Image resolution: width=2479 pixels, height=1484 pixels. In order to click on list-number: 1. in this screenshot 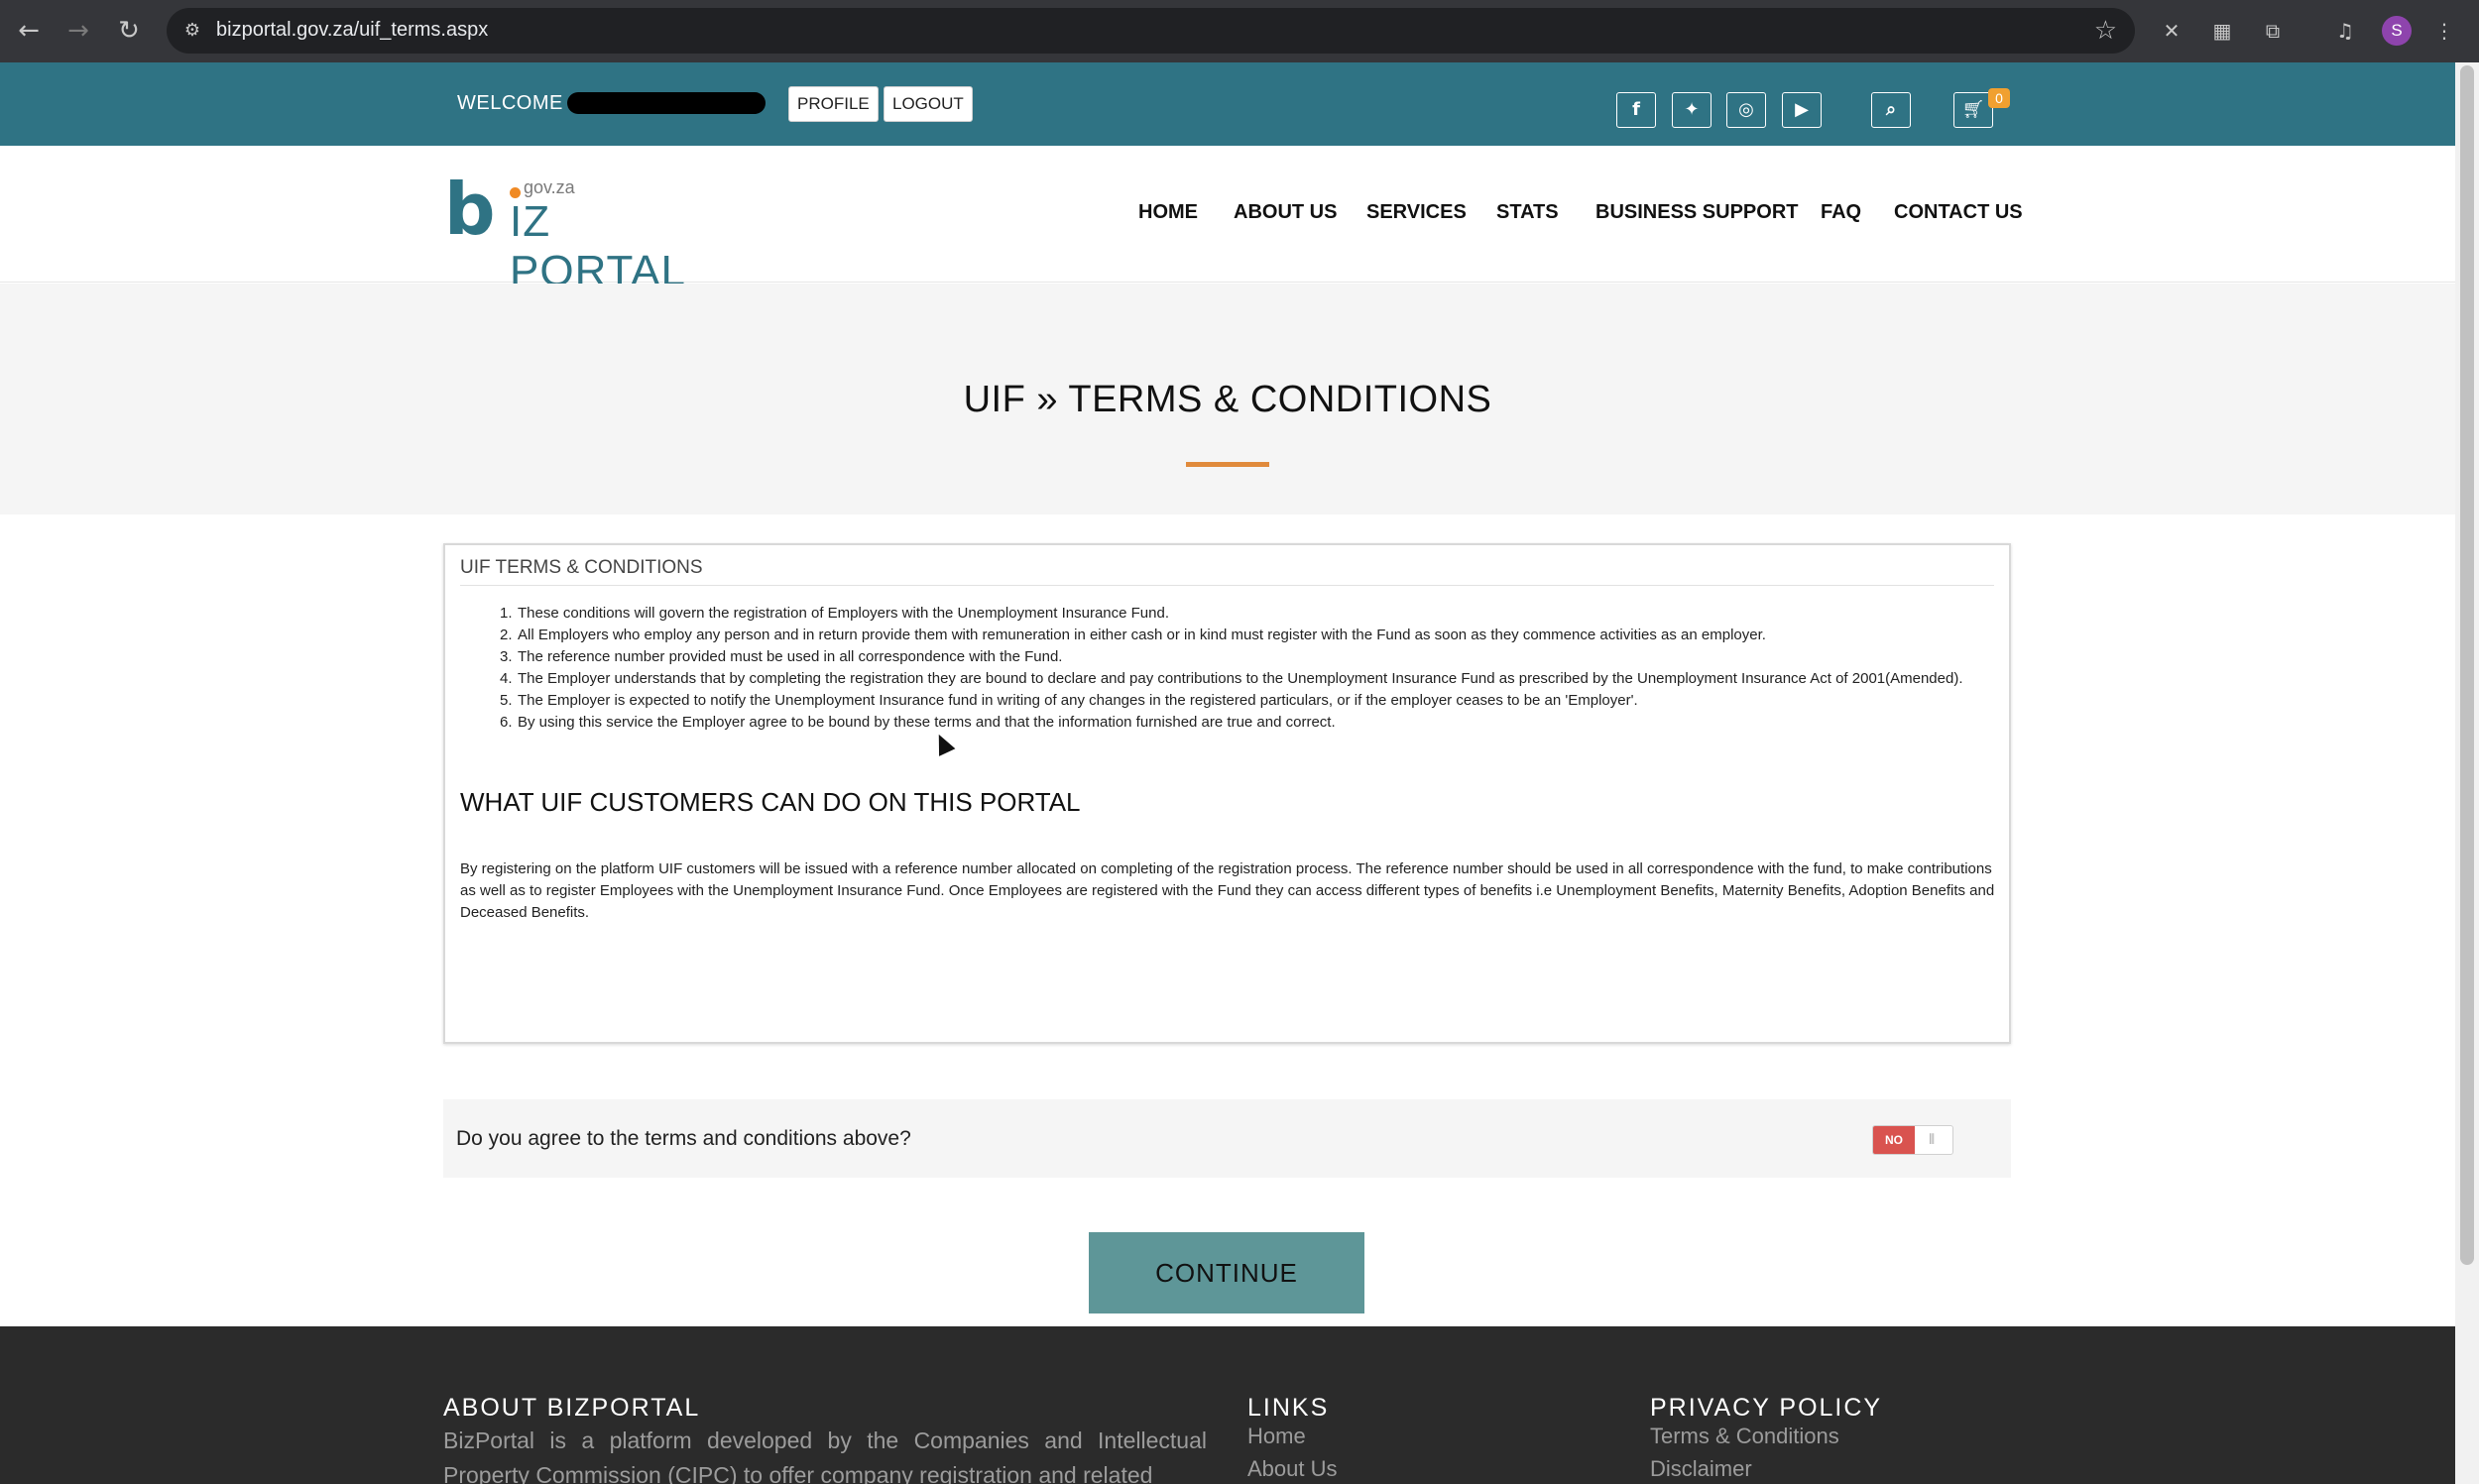, I will do `click(506, 613)`.